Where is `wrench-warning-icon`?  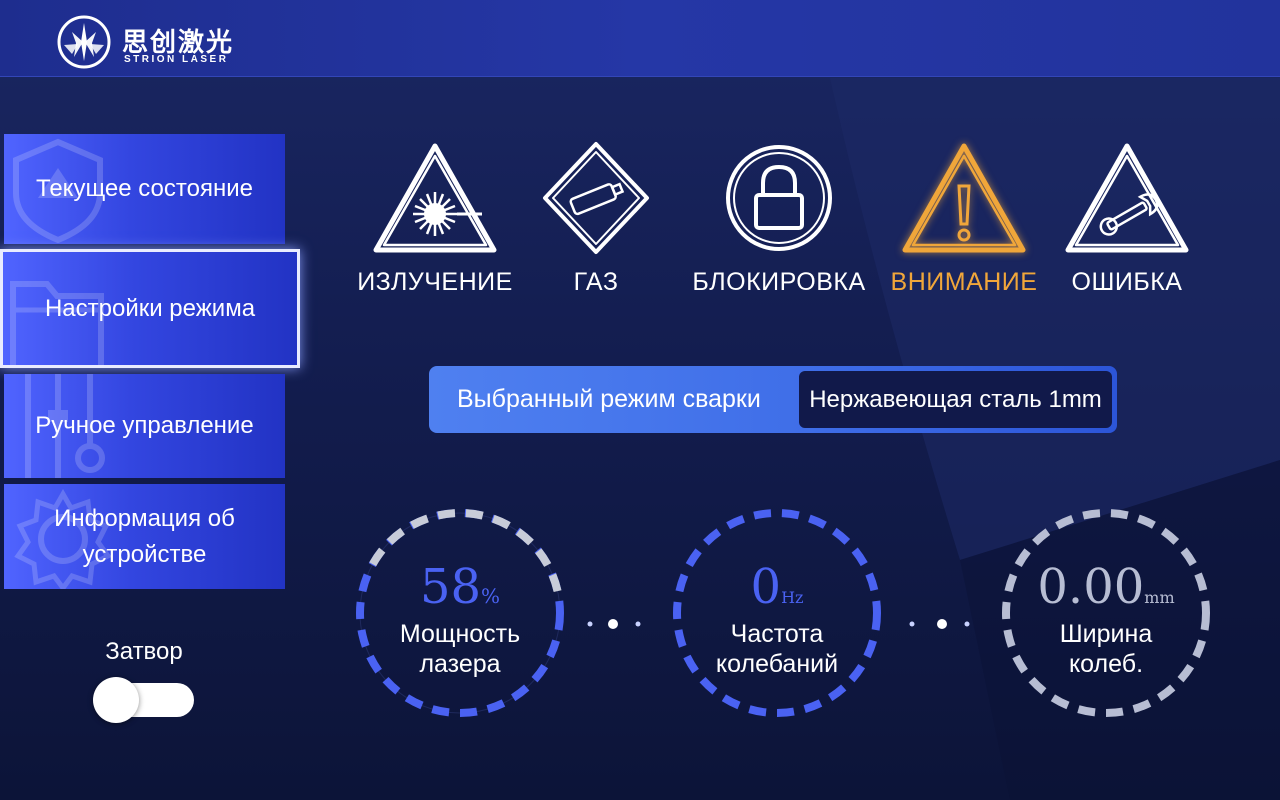 wrench-warning-icon is located at coordinates (1127, 198).